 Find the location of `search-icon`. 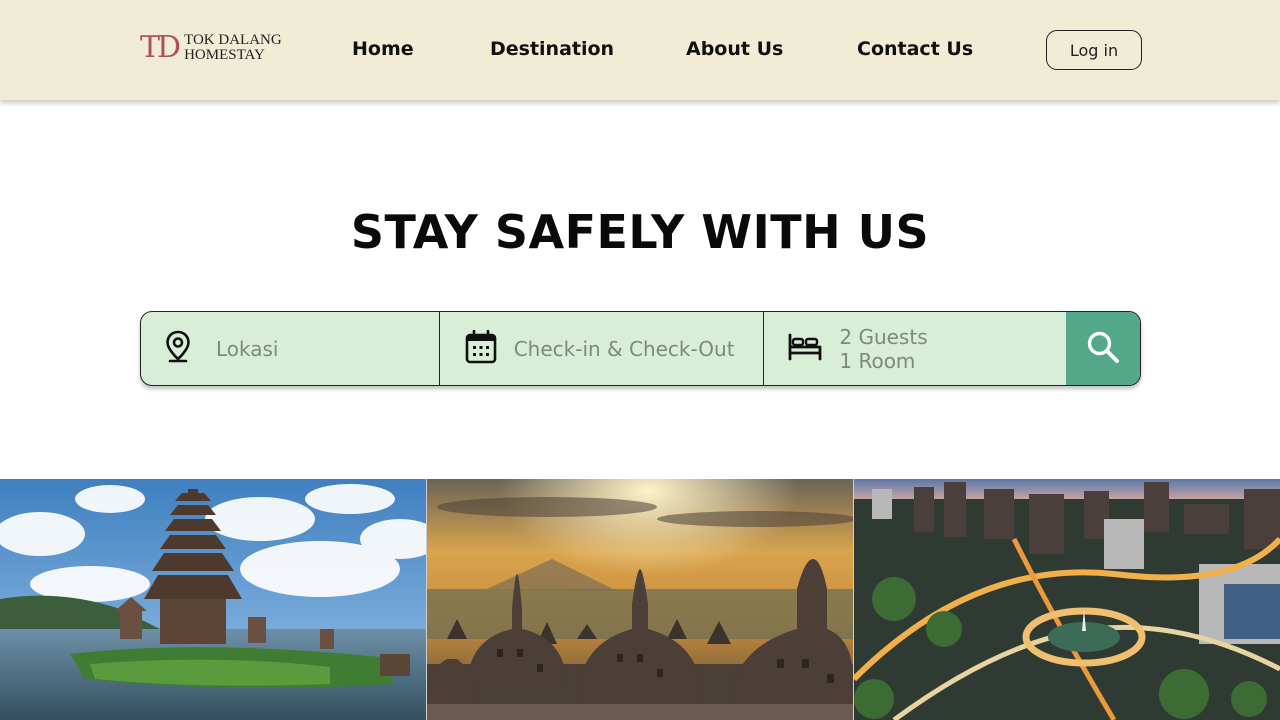

search-icon is located at coordinates (1103, 349).